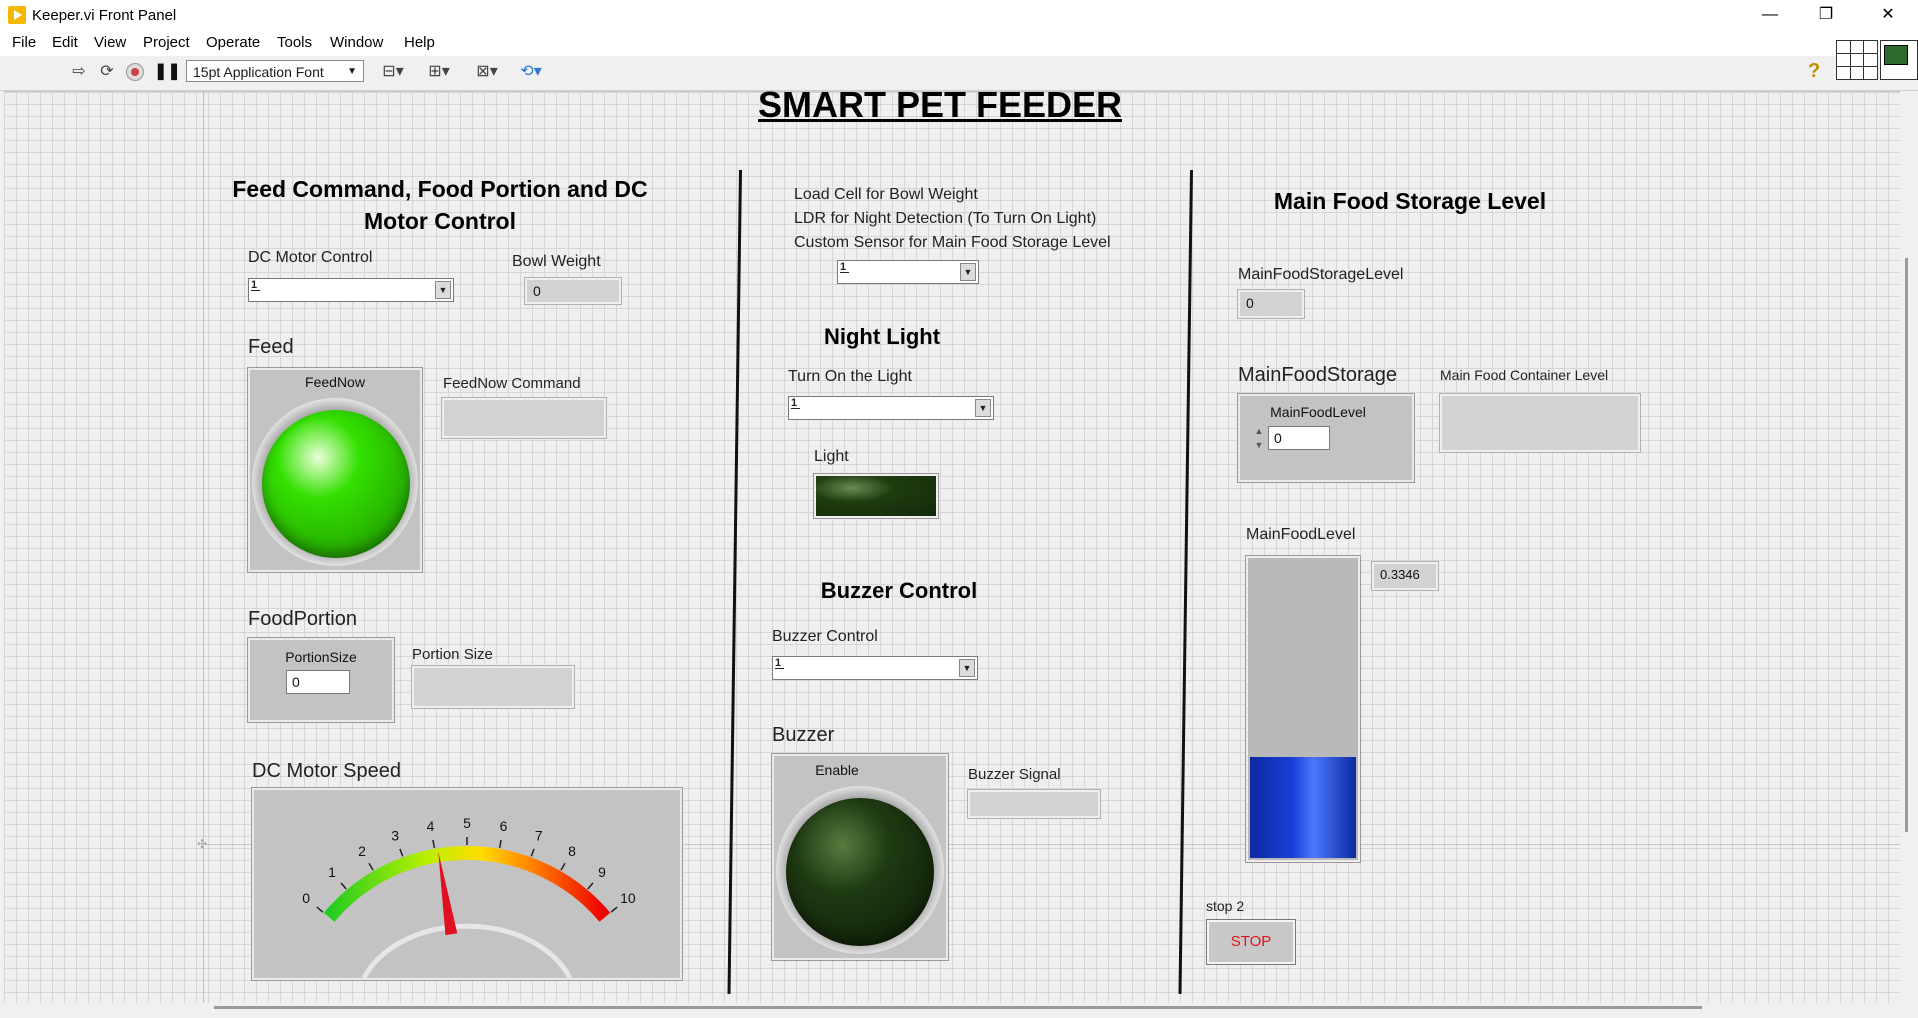  I want to click on night-light-heading: Night Light, so click(882, 336).